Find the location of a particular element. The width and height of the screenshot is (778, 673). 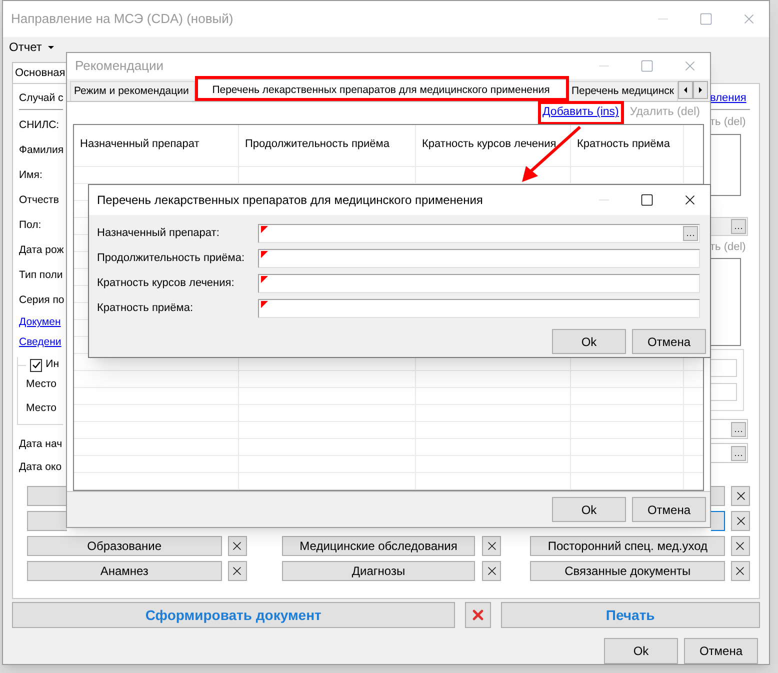

field-label: Серия по is located at coordinates (41, 300).